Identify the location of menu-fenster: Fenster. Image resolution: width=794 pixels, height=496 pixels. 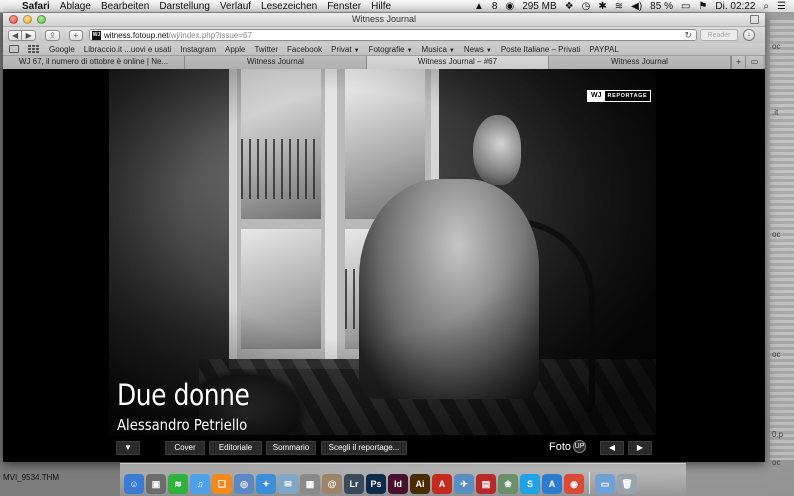
(344, 6).